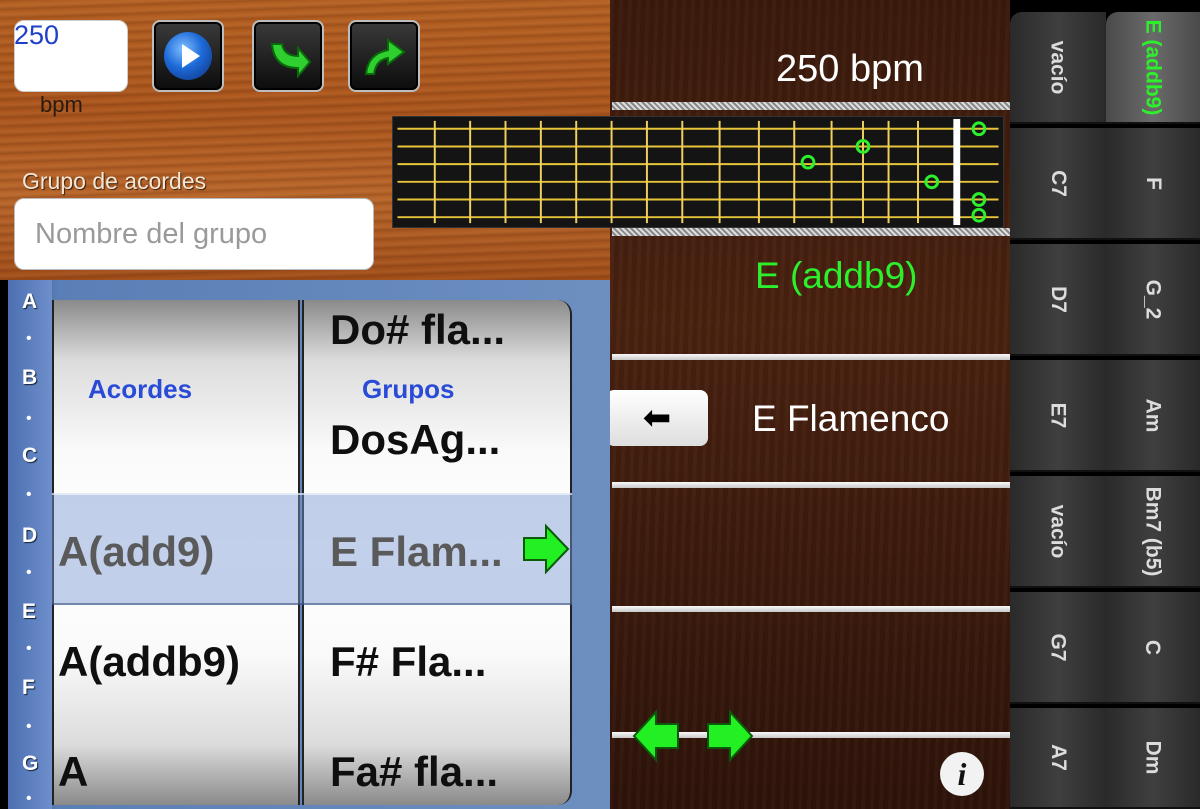 Image resolution: width=1200 pixels, height=809 pixels. Describe the element at coordinates (408, 389) in the screenshot. I see `groups-header: Grupos` at that location.